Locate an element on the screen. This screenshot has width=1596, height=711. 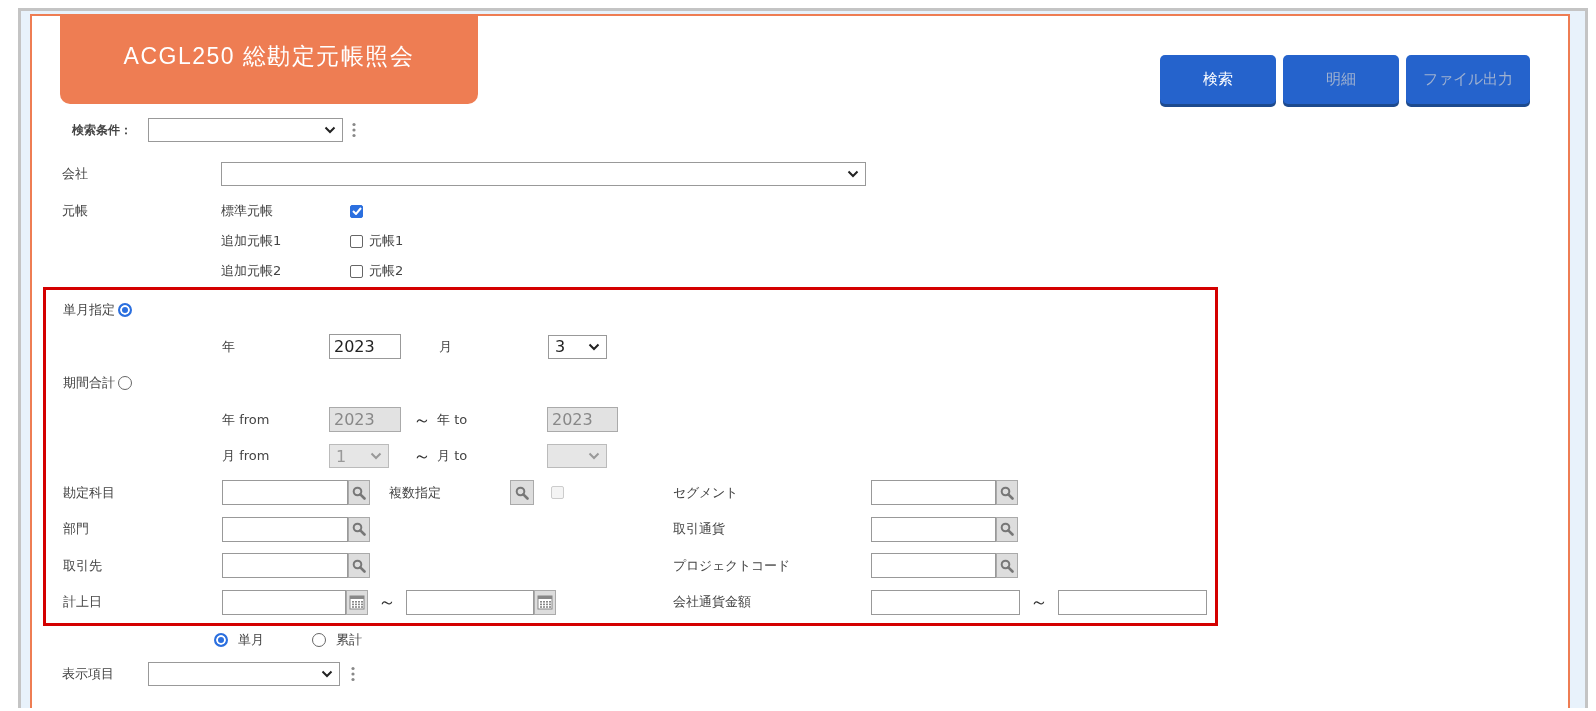
field-label: 追加元帳1 is located at coordinates (252, 241).